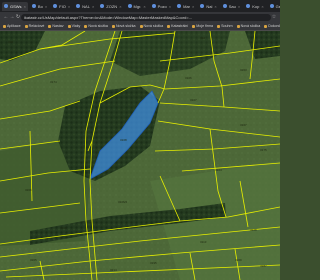 This screenshot has width=320, height=280. I want to click on parcel-number: 3106/2, so click(123, 202).